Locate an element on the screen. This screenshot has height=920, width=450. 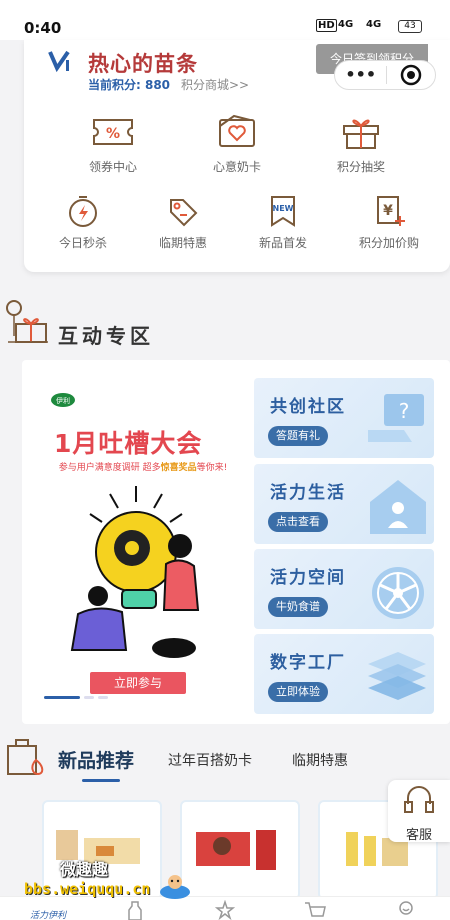
tile-active-life: 活力生活 点击查看 is located at coordinates (344, 504).